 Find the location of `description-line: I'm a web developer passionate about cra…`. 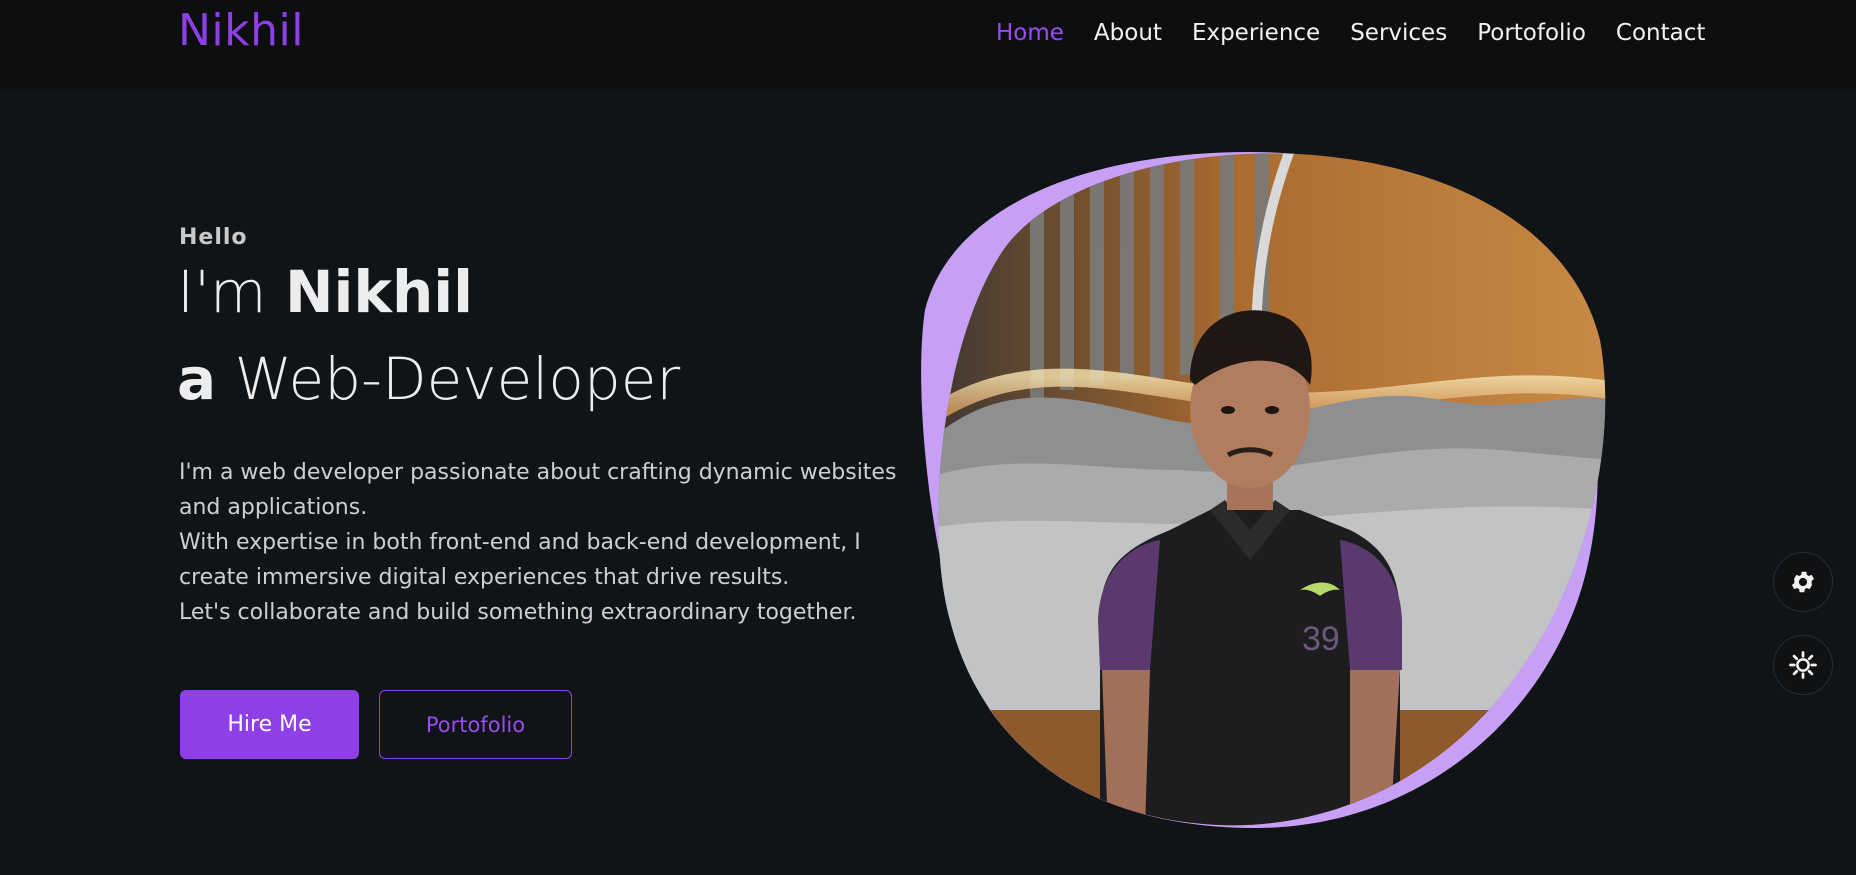

description-line: I'm a web developer passionate about cra… is located at coordinates (538, 490).